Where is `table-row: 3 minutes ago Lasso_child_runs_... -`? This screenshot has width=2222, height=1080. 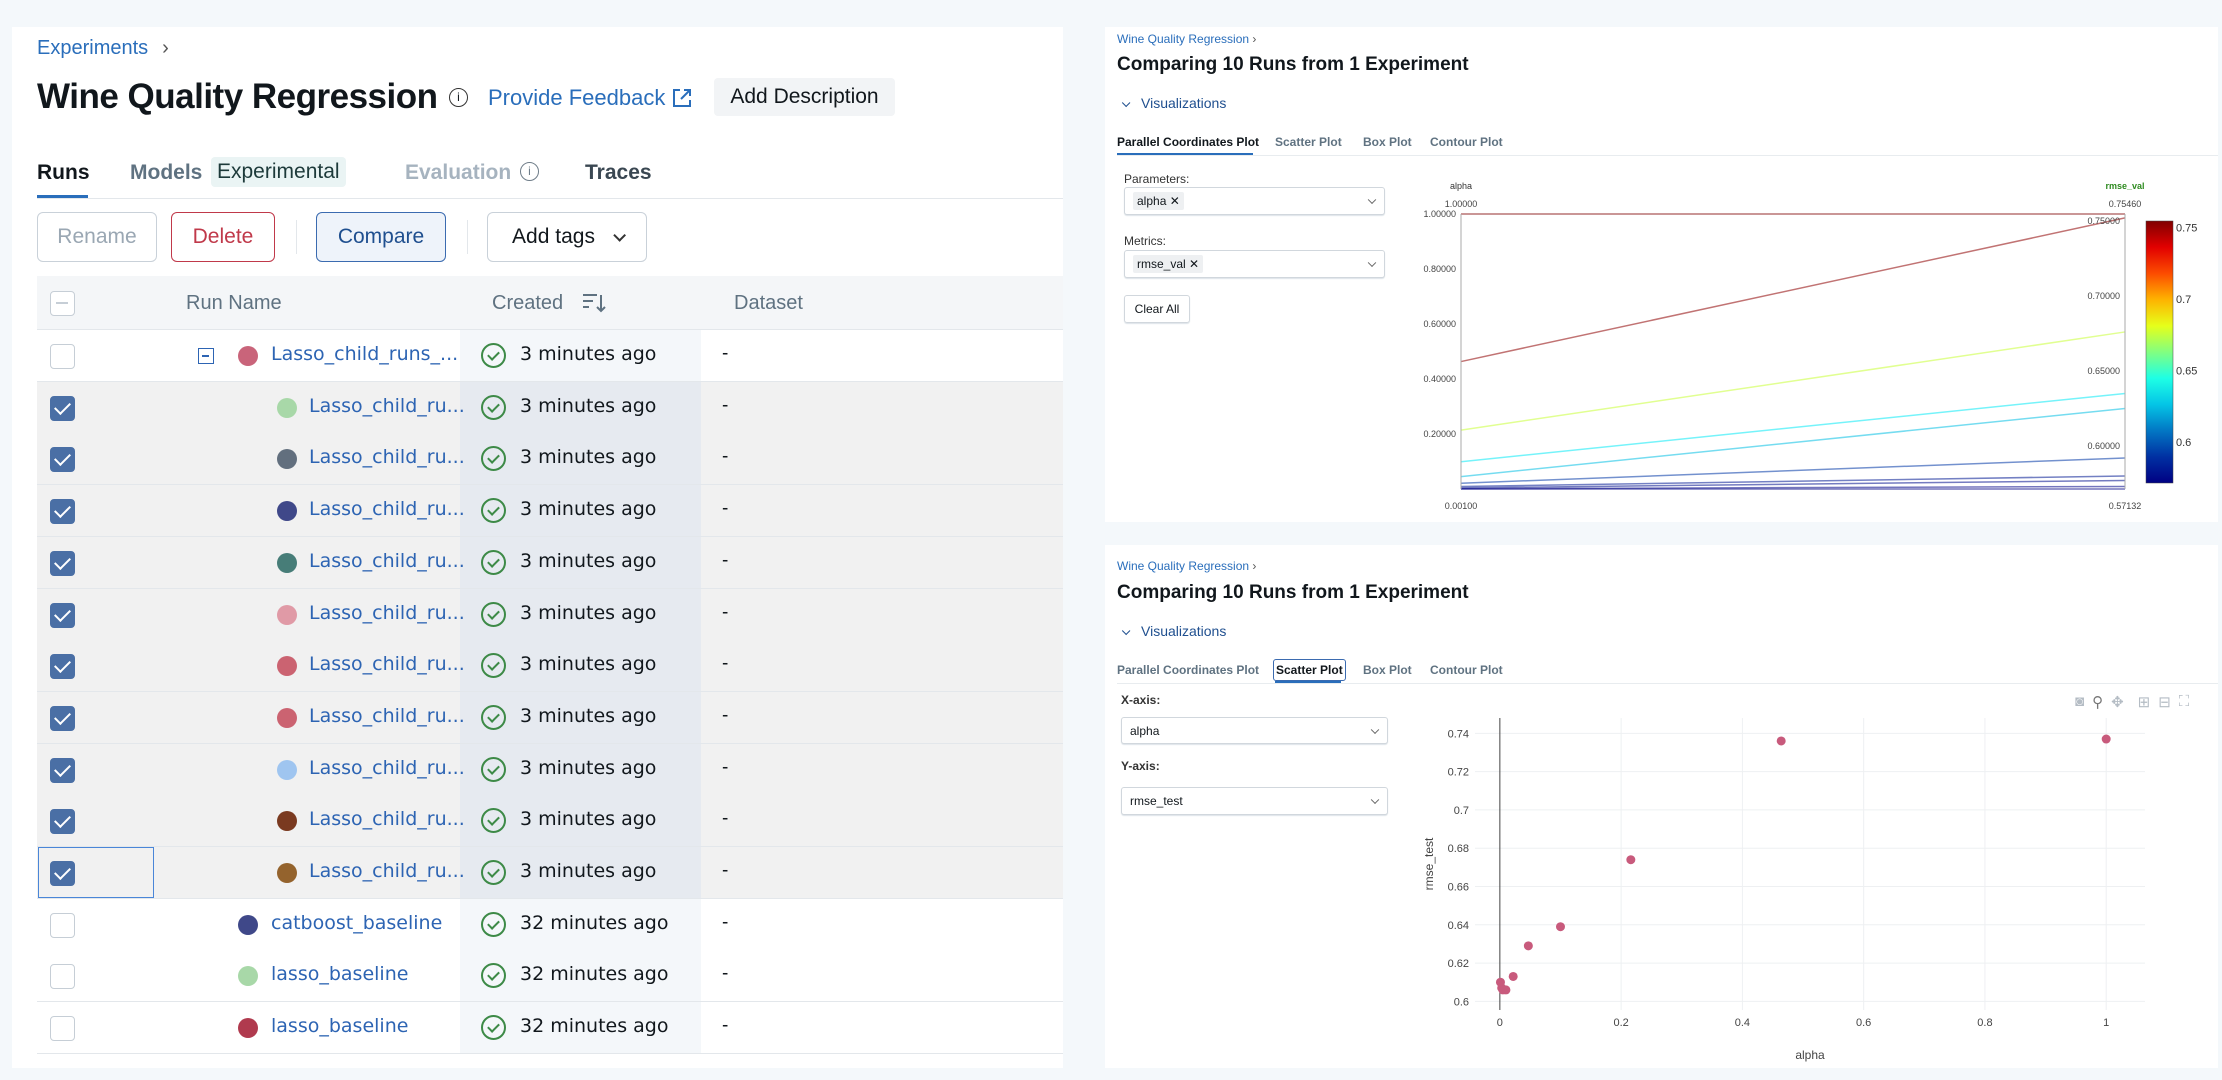
table-row: 3 minutes ago Lasso_child_runs_... - is located at coordinates (550, 356).